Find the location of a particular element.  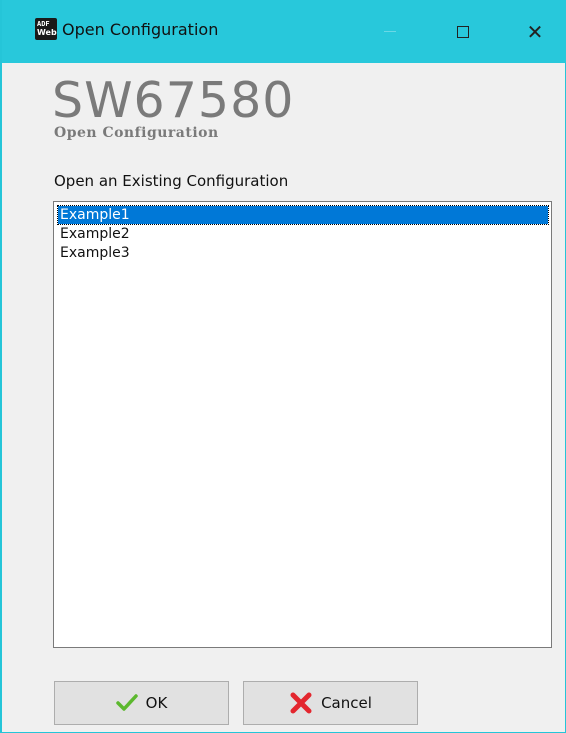

product-code: SW67580 is located at coordinates (173, 100).